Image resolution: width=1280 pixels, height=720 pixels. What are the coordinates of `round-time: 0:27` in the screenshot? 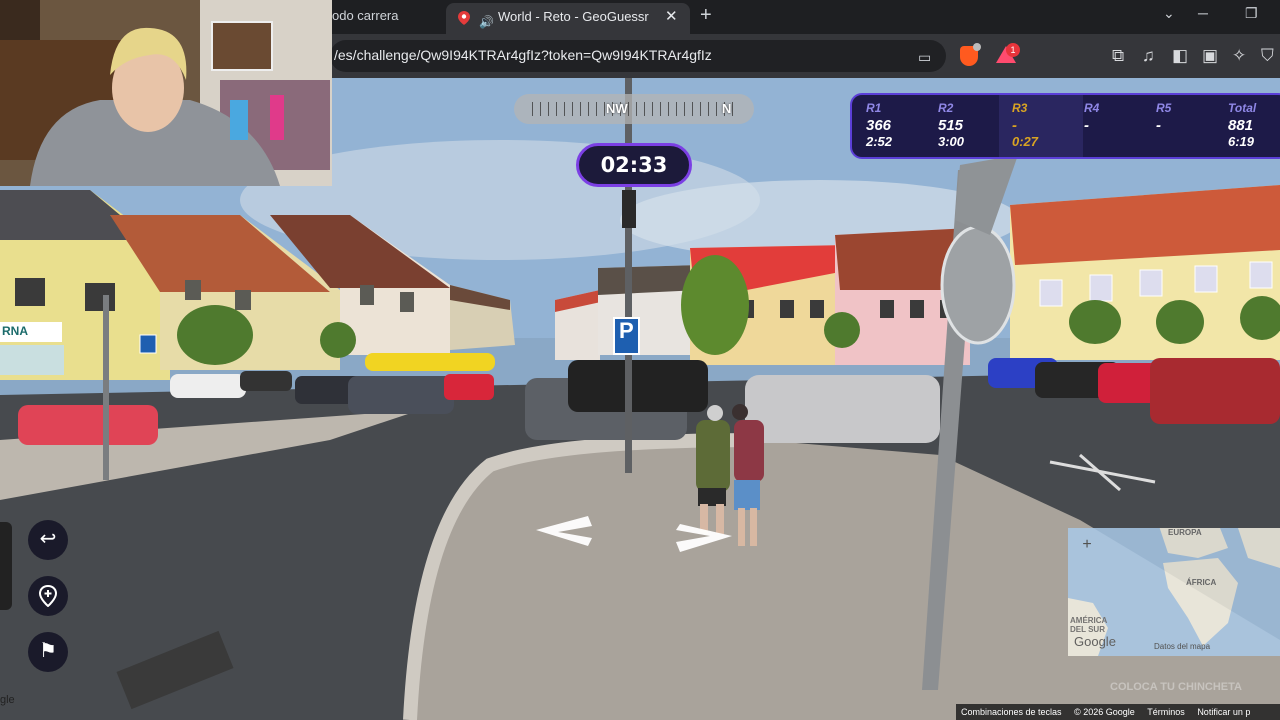 It's located at (1025, 141).